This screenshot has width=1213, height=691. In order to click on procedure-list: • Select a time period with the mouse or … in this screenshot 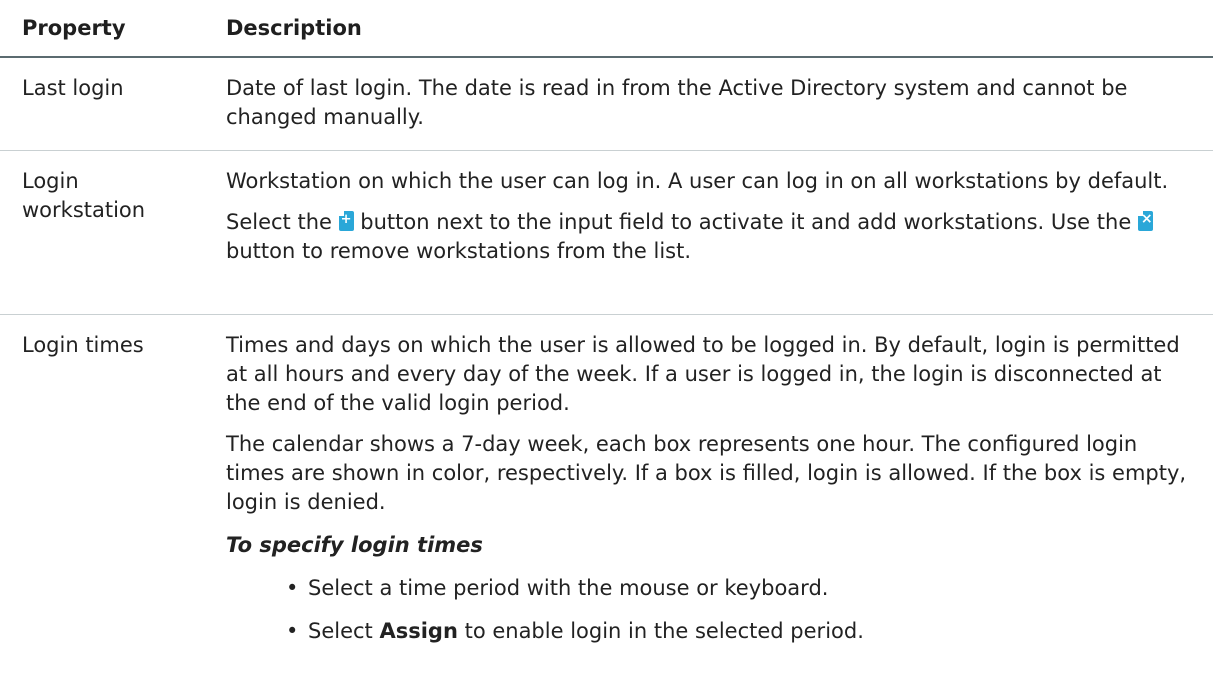, I will do `click(713, 610)`.